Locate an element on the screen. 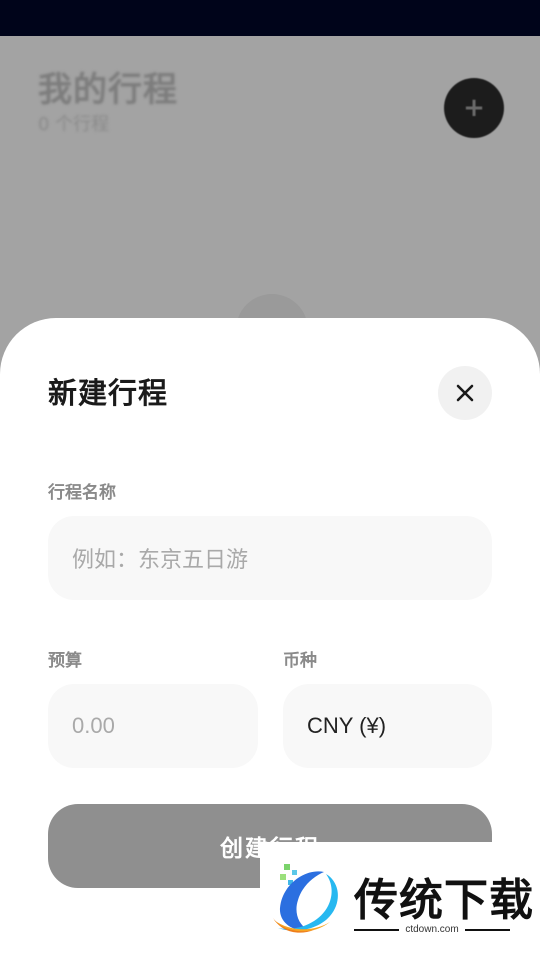 This screenshot has height=960, width=540. watermark-line-left is located at coordinates (377, 929).